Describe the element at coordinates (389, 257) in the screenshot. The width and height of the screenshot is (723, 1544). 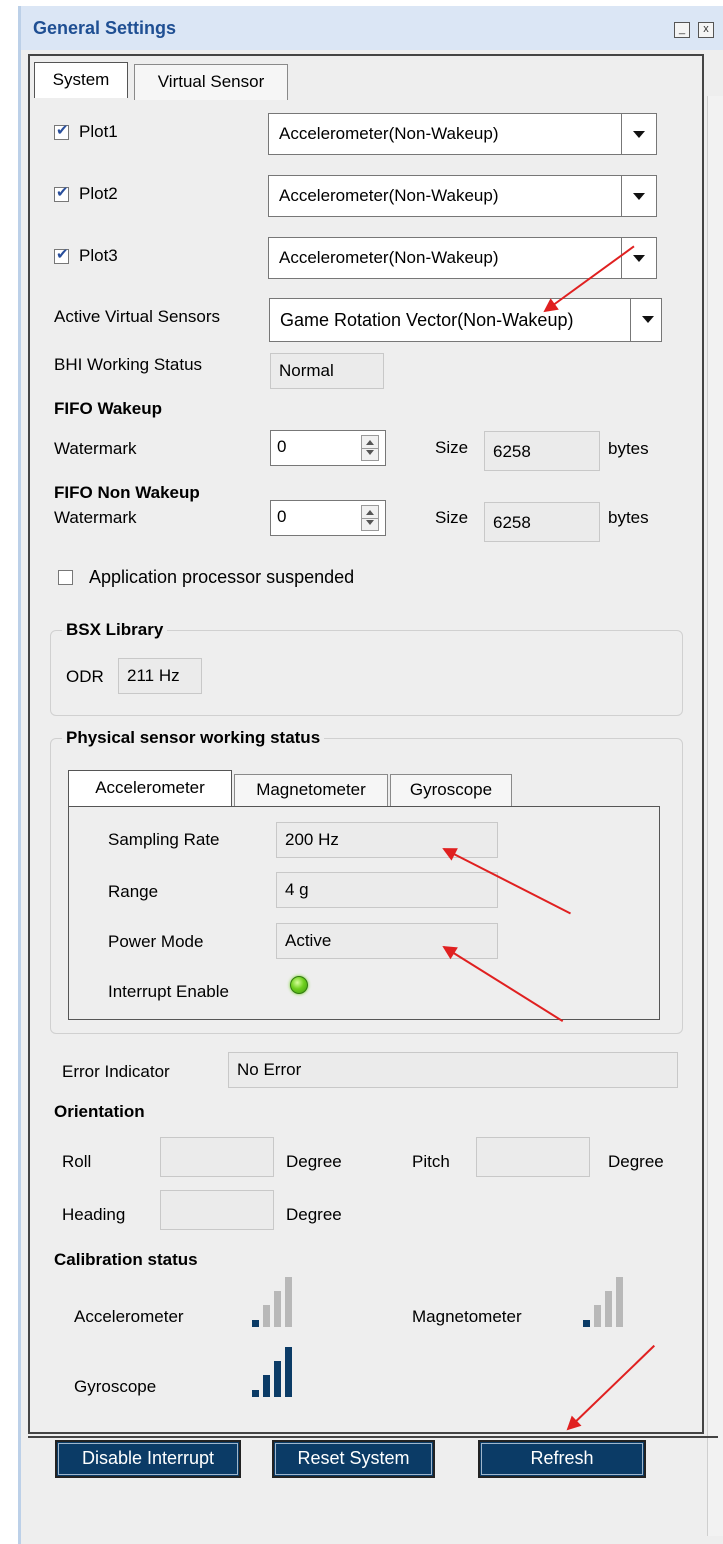
I see `plot3-select-value: Accelerometer(Non-Wakeup)` at that location.